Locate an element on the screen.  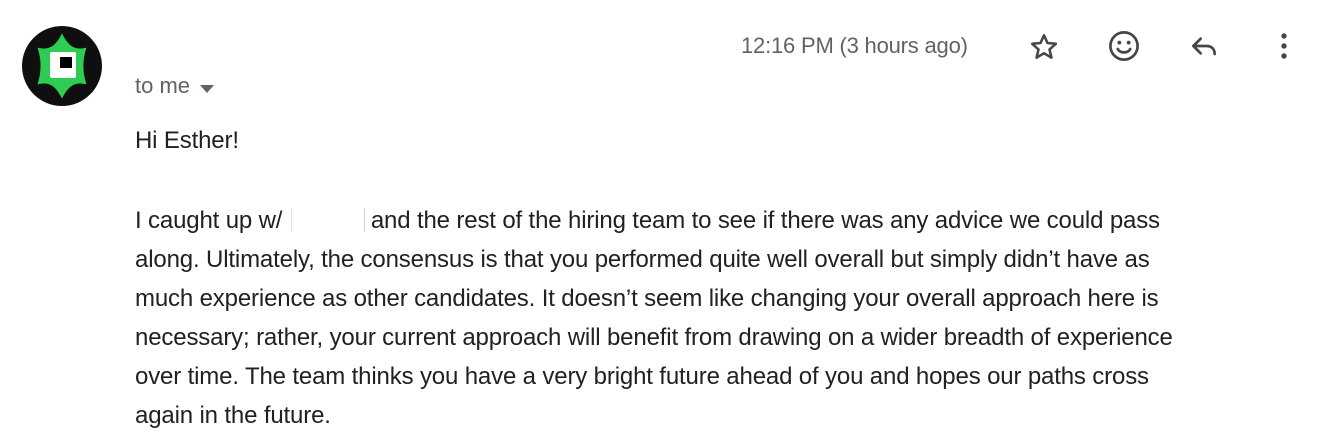
message-line: again in the future. is located at coordinates (233, 415).